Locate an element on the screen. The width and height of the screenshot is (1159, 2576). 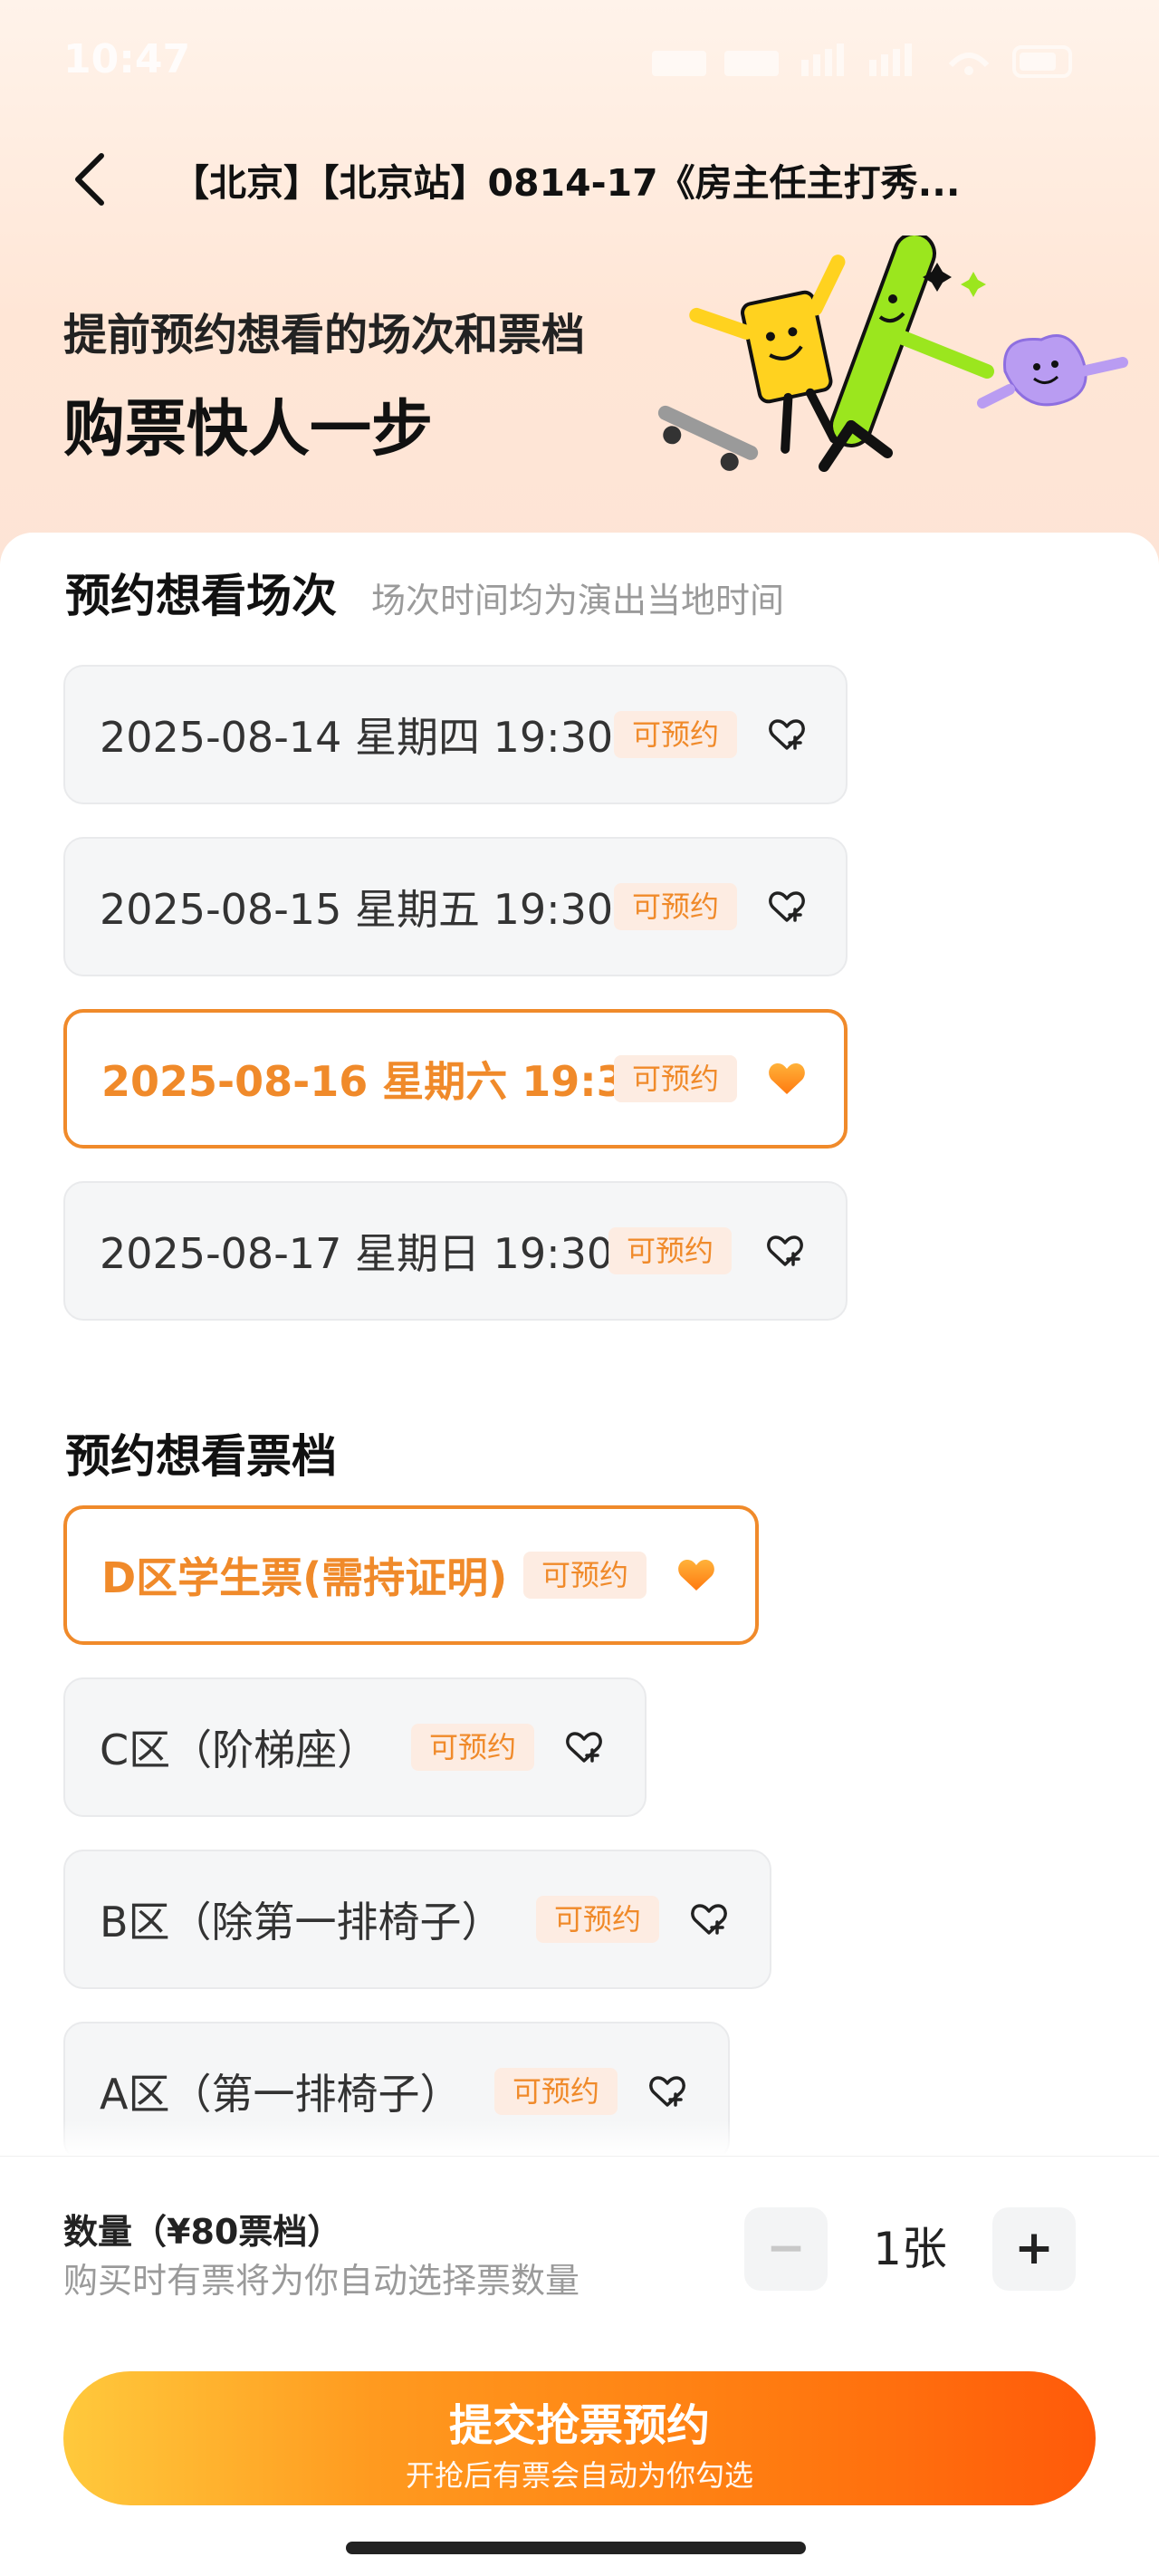
status-icons is located at coordinates (862, 60).